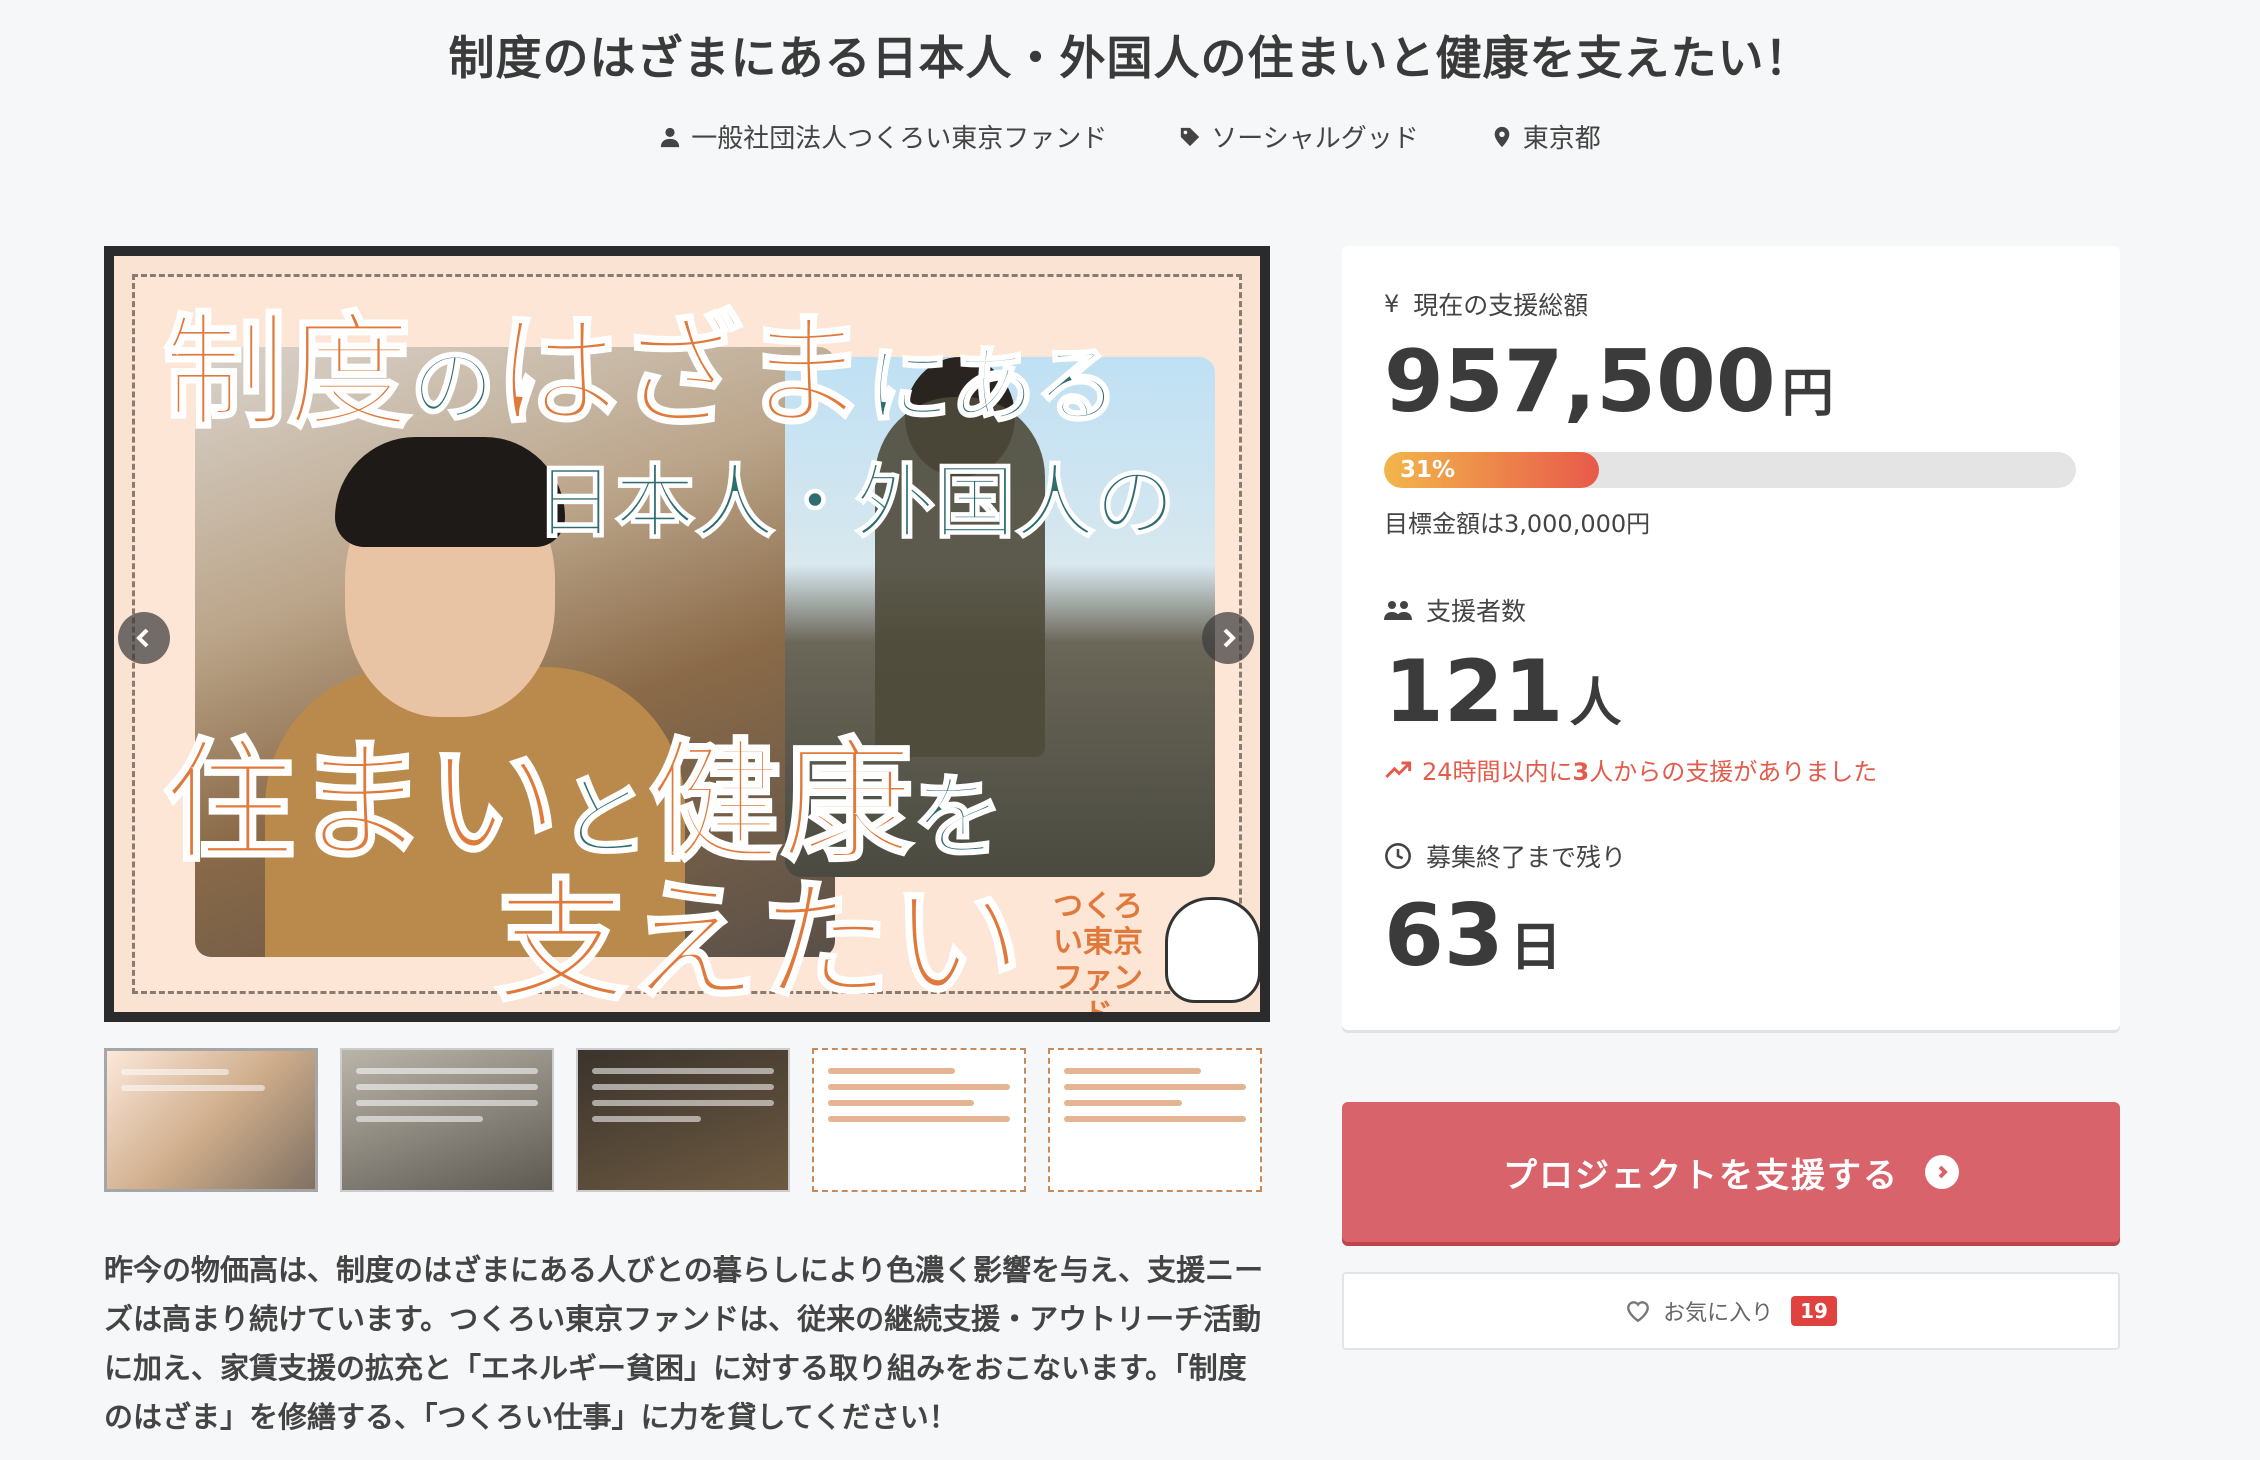 The height and width of the screenshot is (1460, 2260). I want to click on organizer-link: 一般社団法人つくろい東京ファンド, so click(883, 136).